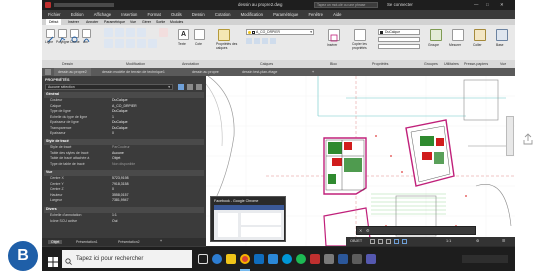 The image size is (536, 274). I want to click on panel-label-draw: Dessin, so click(67, 64).